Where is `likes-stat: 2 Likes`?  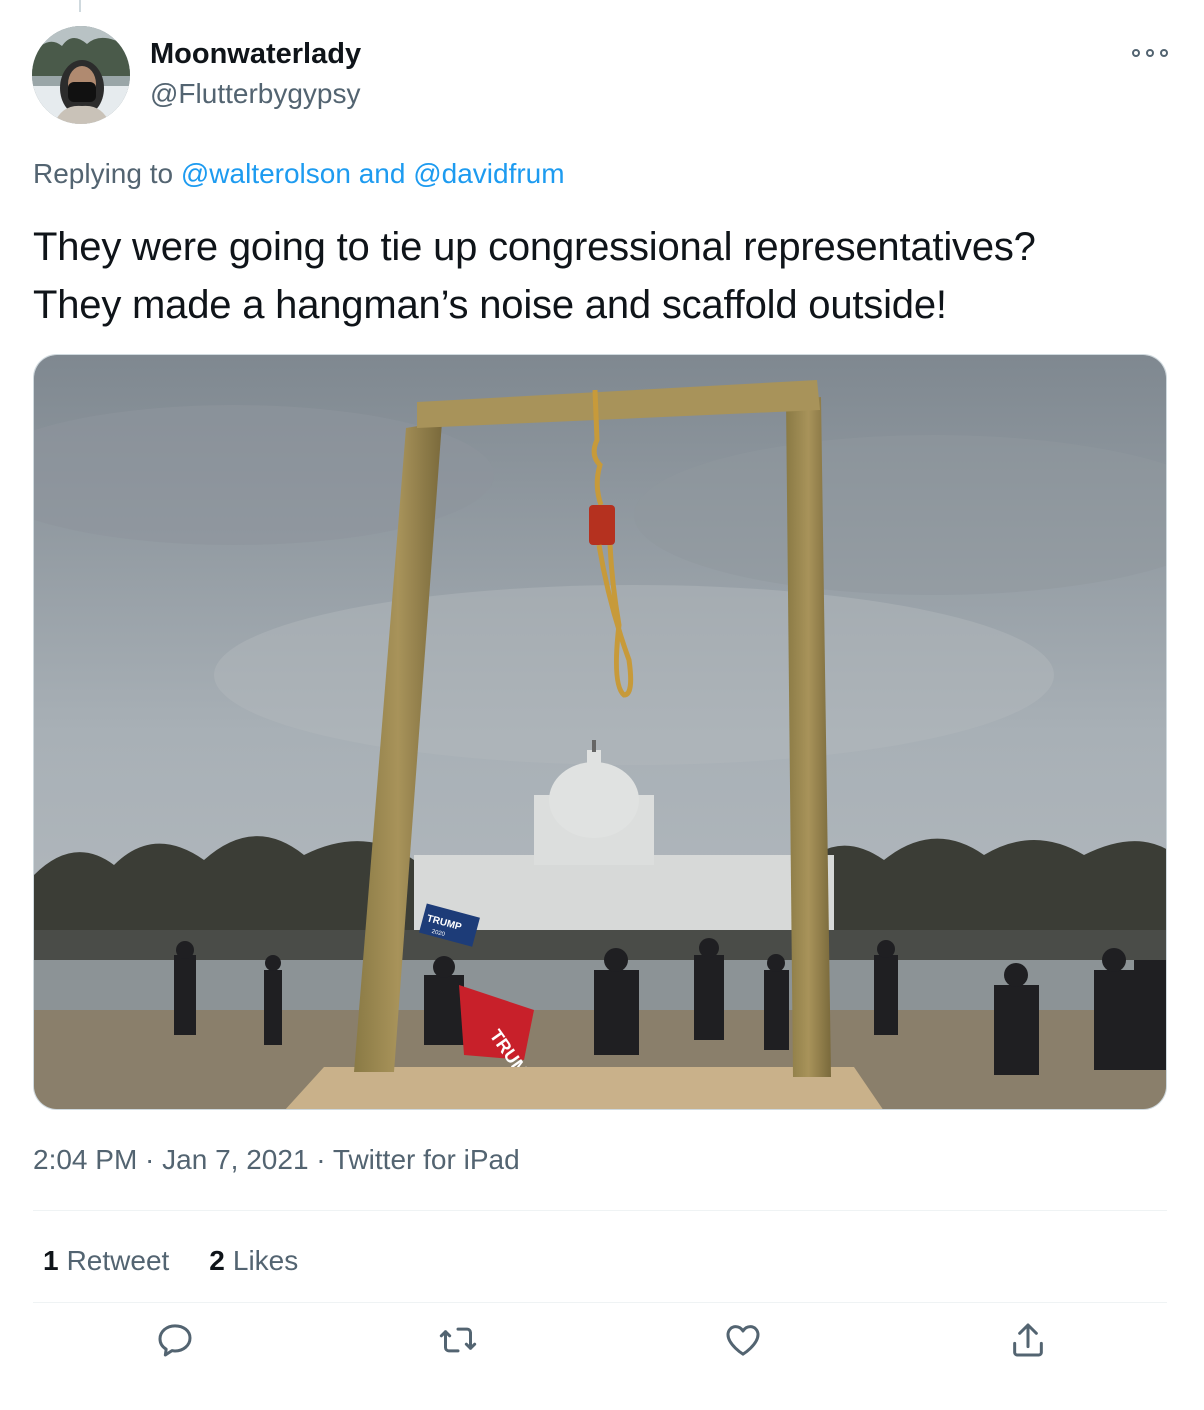 likes-stat: 2 Likes is located at coordinates (253, 1261).